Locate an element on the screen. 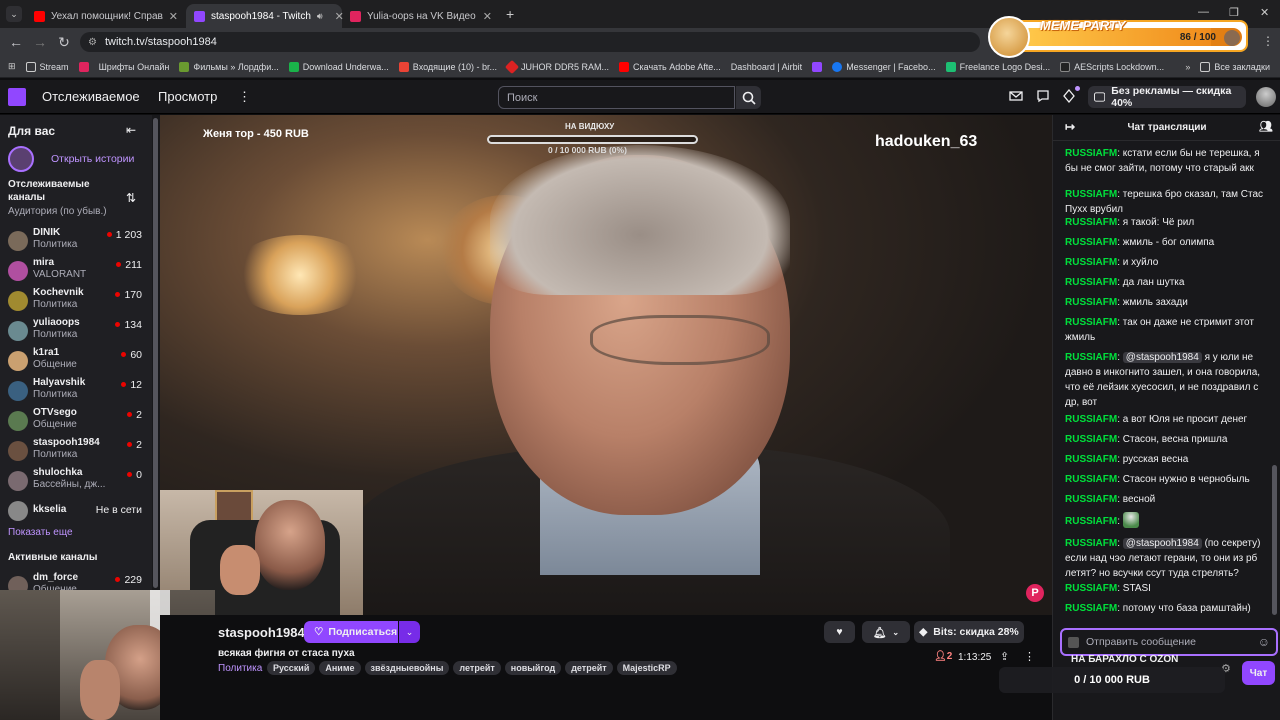 Image resolution: width=1280 pixels, height=720 pixels. search-icon is located at coordinates (748, 97).